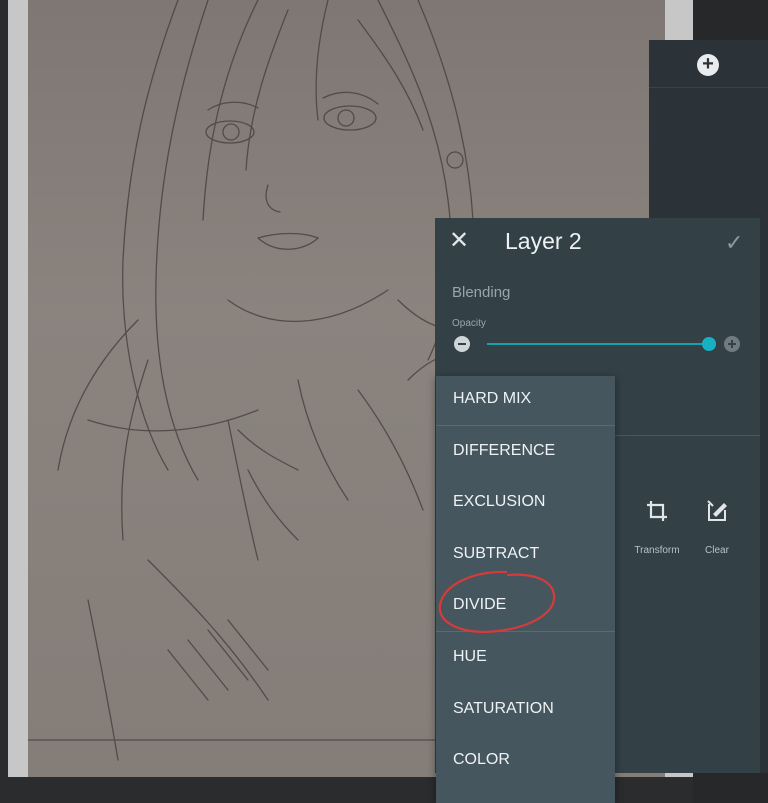  What do you see at coordinates (657, 511) in the screenshot?
I see `crop-icon` at bounding box center [657, 511].